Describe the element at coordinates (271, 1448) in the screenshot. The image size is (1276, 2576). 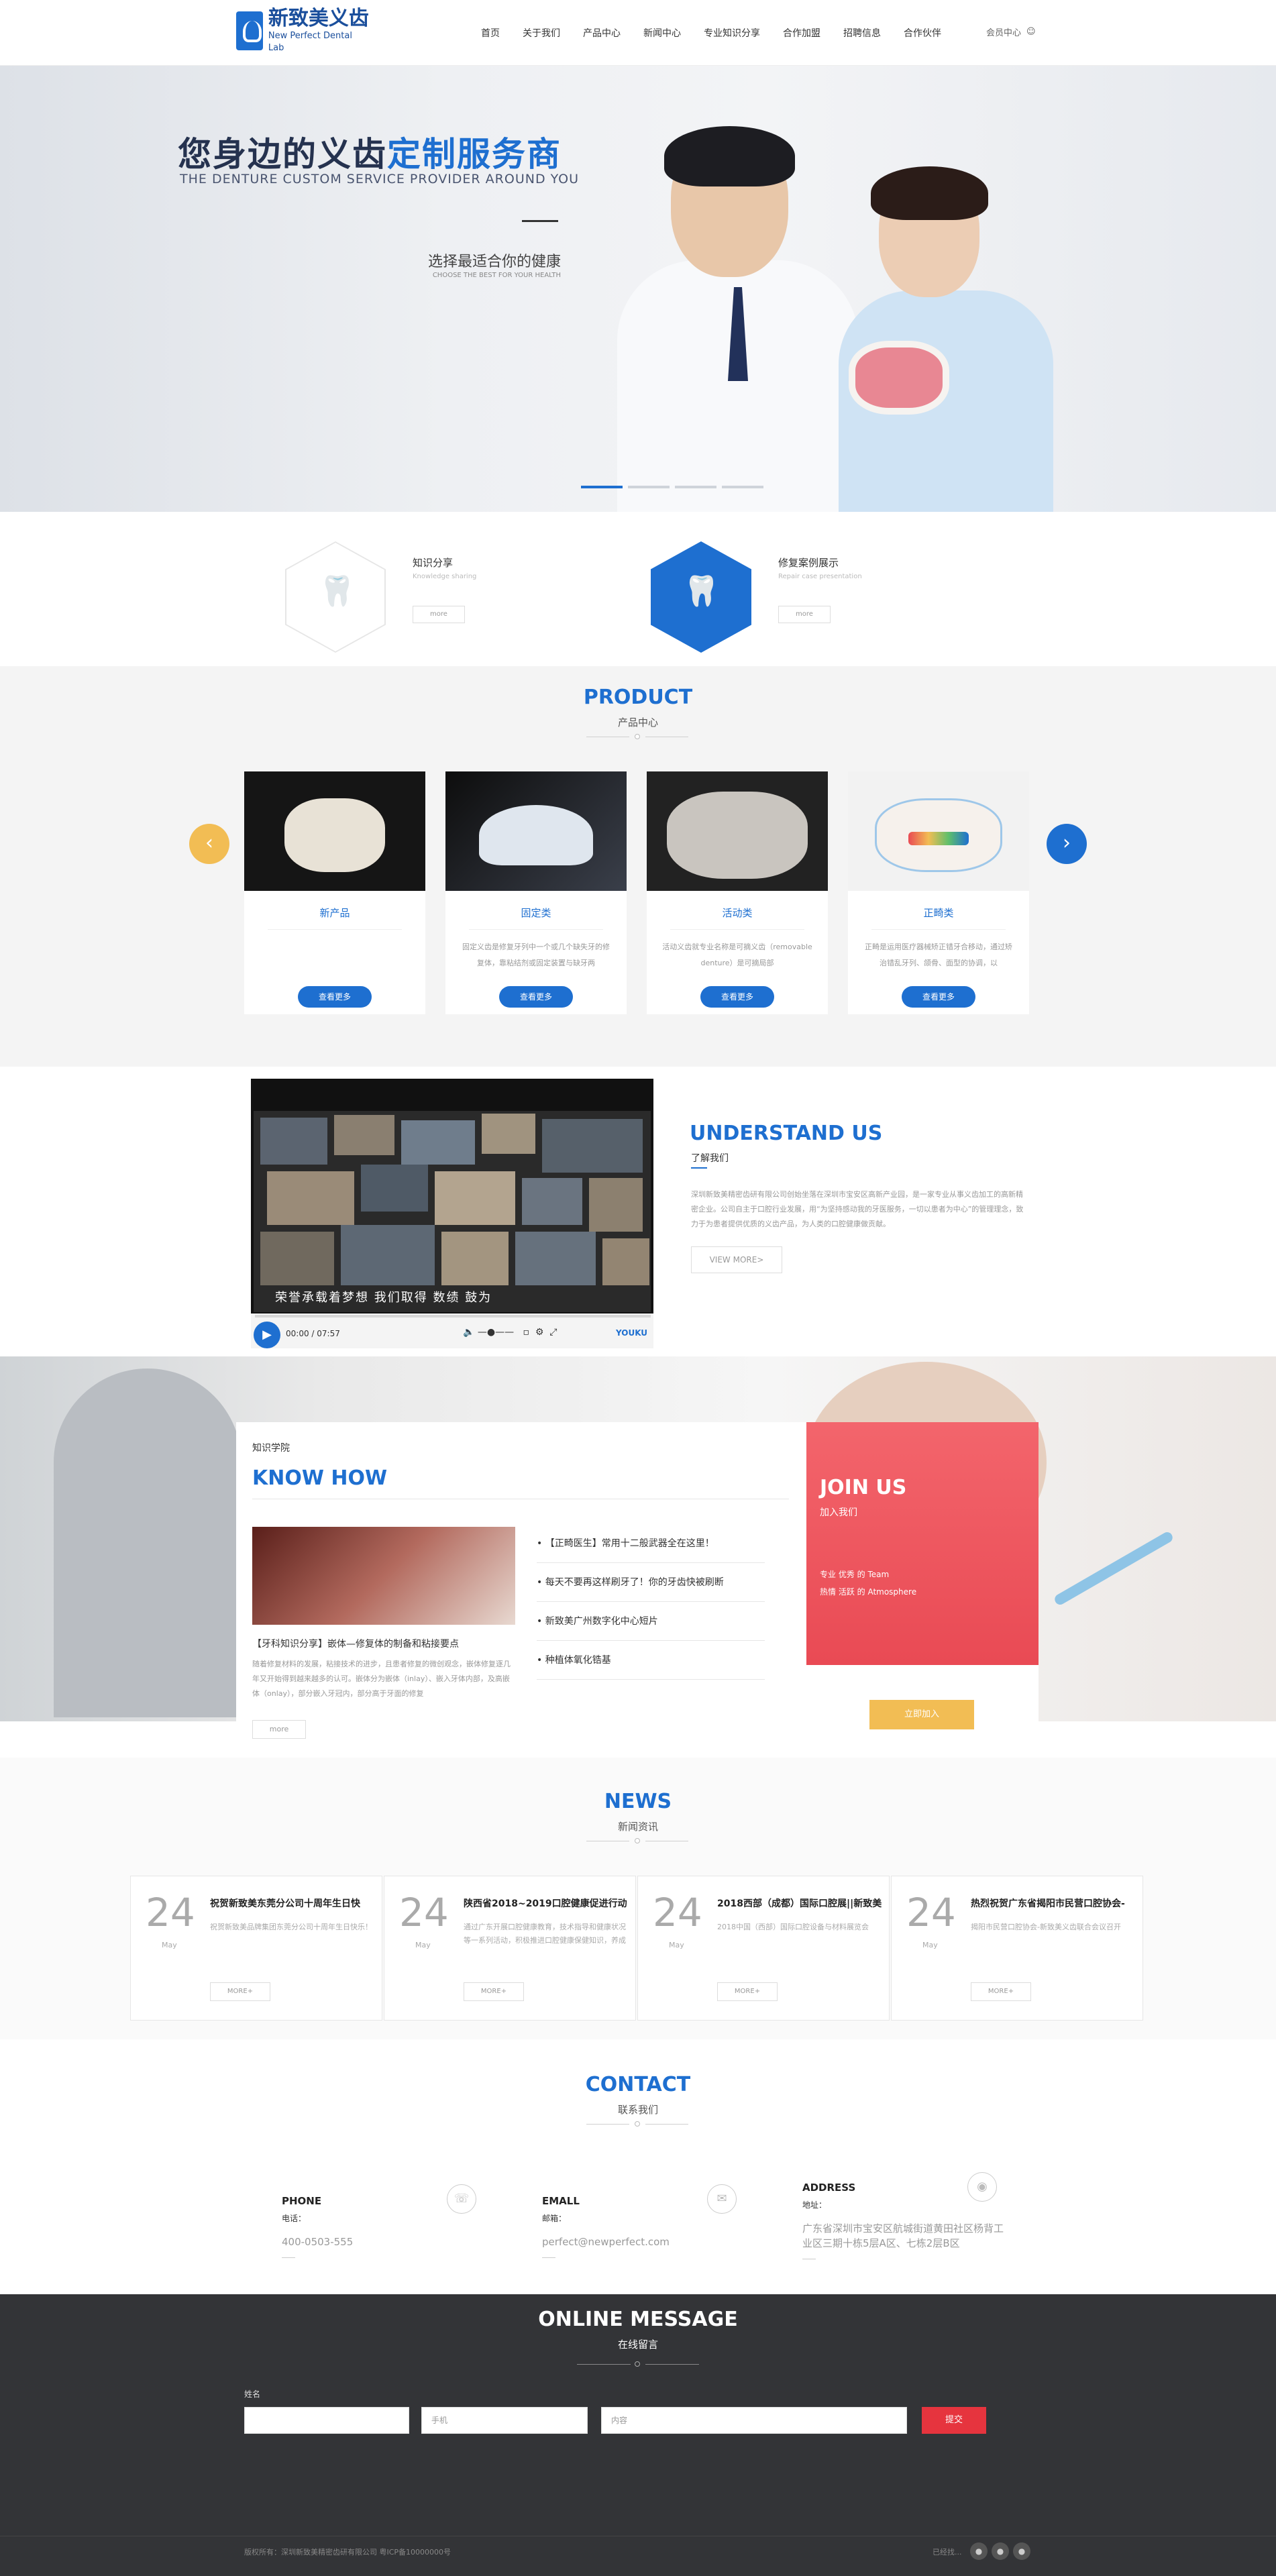
I see `knowhow-tag: 知识学院` at that location.